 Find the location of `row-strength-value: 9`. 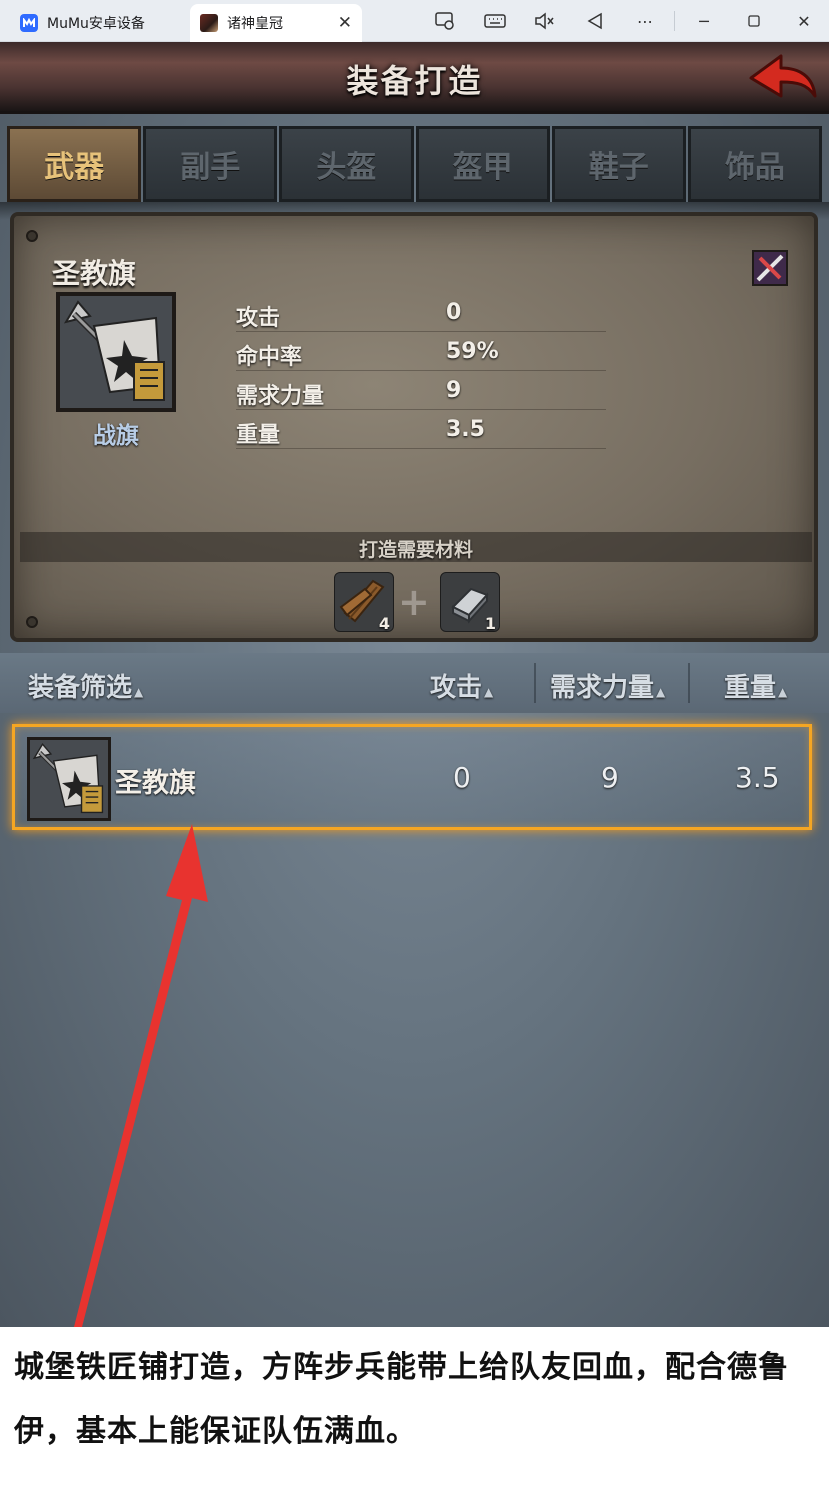

row-strength-value: 9 is located at coordinates (610, 777).